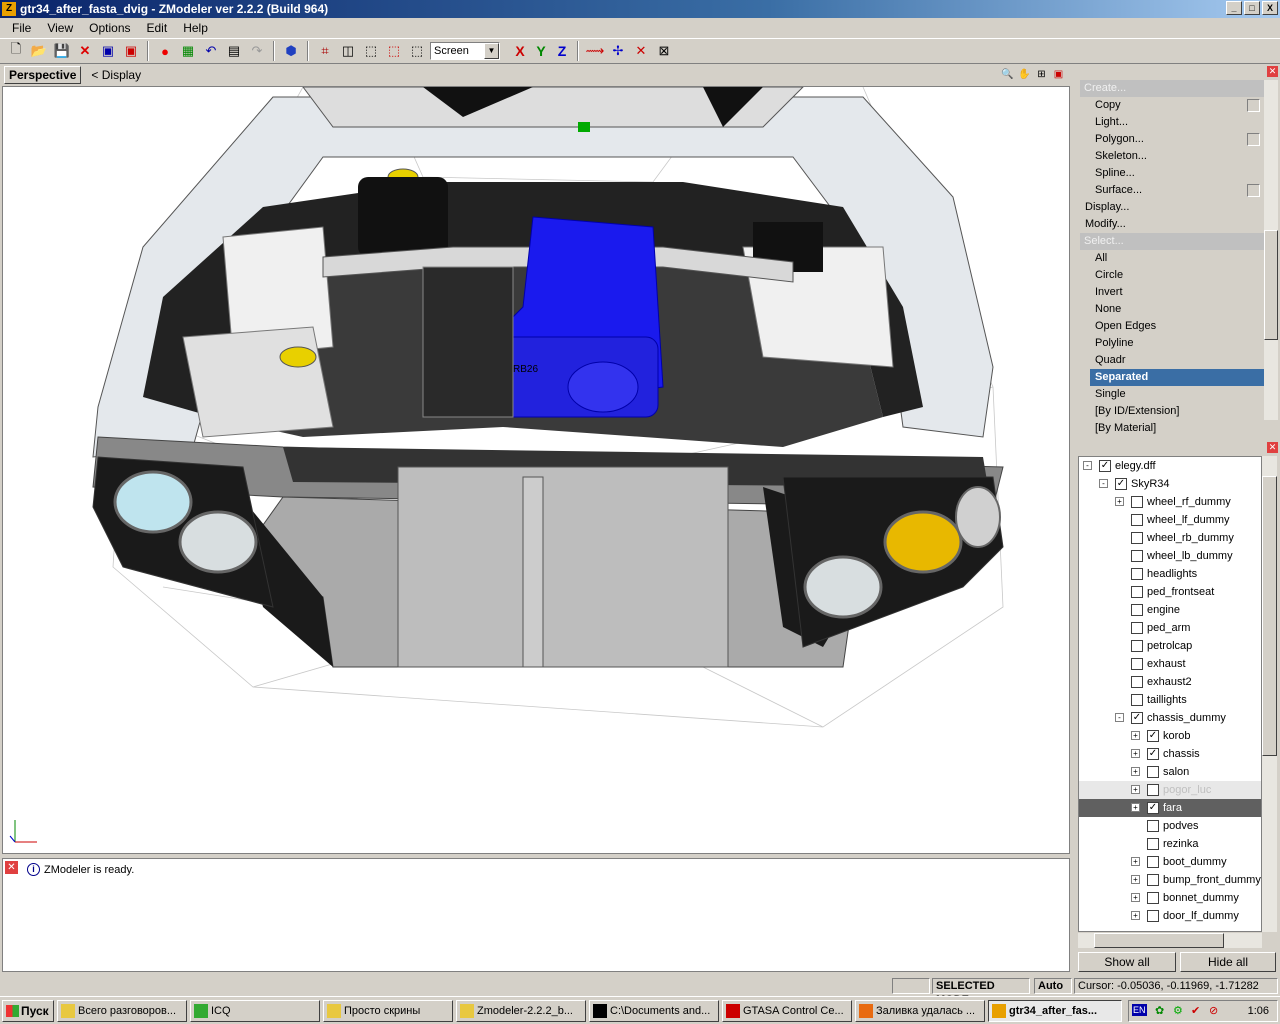  What do you see at coordinates (1170, 538) in the screenshot?
I see `tree-node: wheel_rb_dummy` at bounding box center [1170, 538].